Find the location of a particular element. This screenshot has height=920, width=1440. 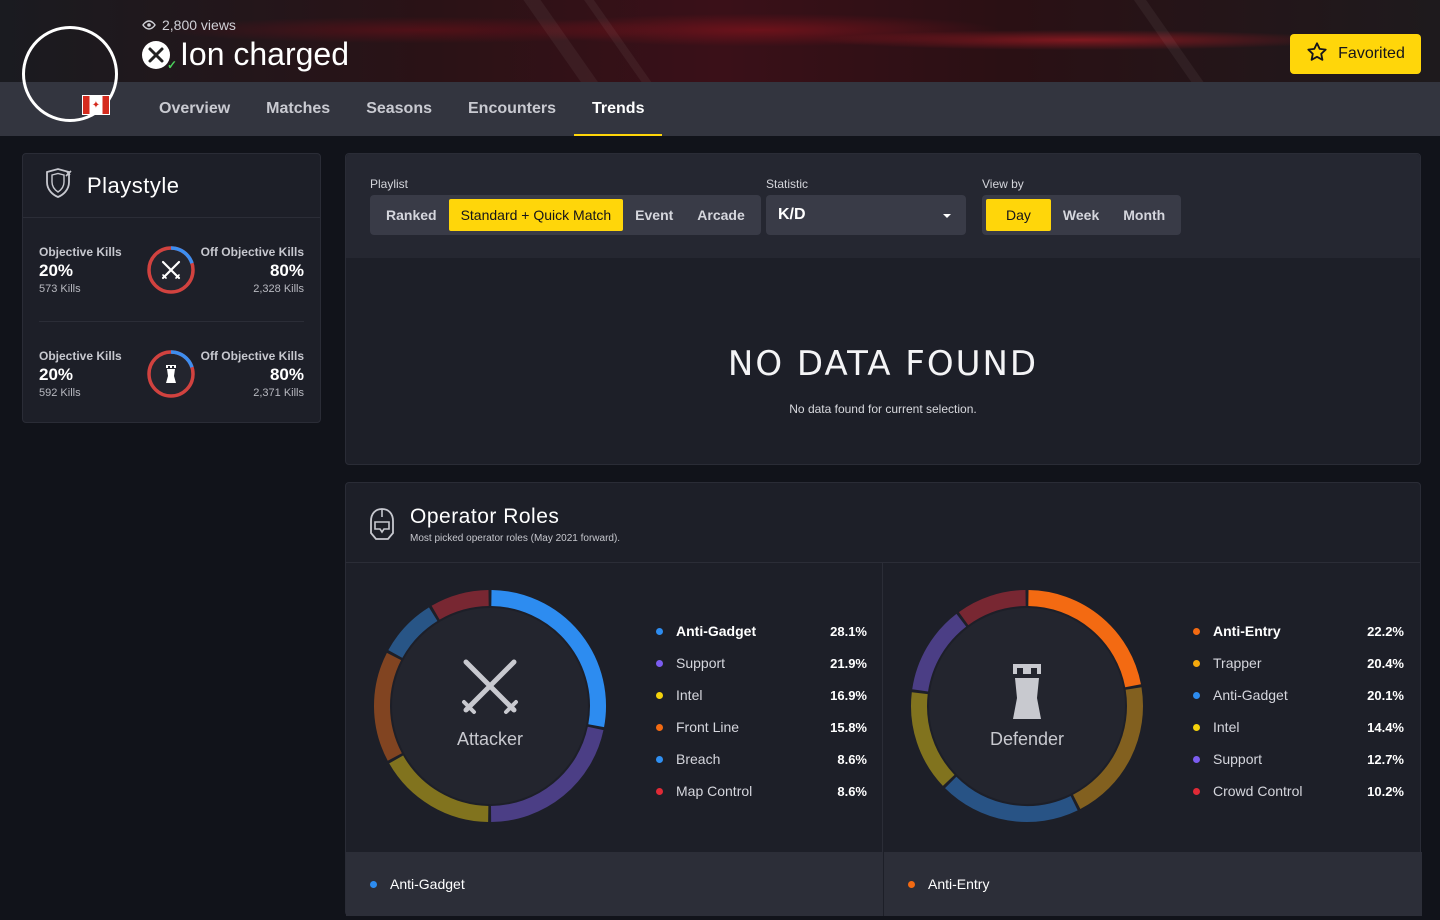

legend-value: 12.7% is located at coordinates (1385, 759).